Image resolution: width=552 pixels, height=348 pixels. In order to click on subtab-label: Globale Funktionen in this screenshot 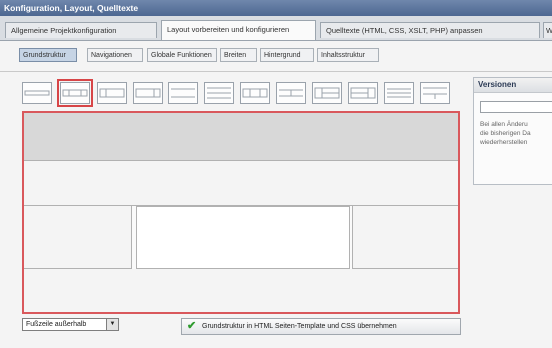, I will do `click(181, 55)`.